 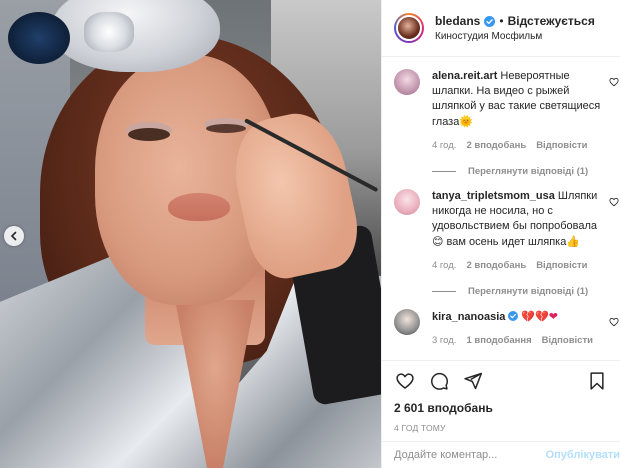 I want to click on like-button, so click(x=405, y=381).